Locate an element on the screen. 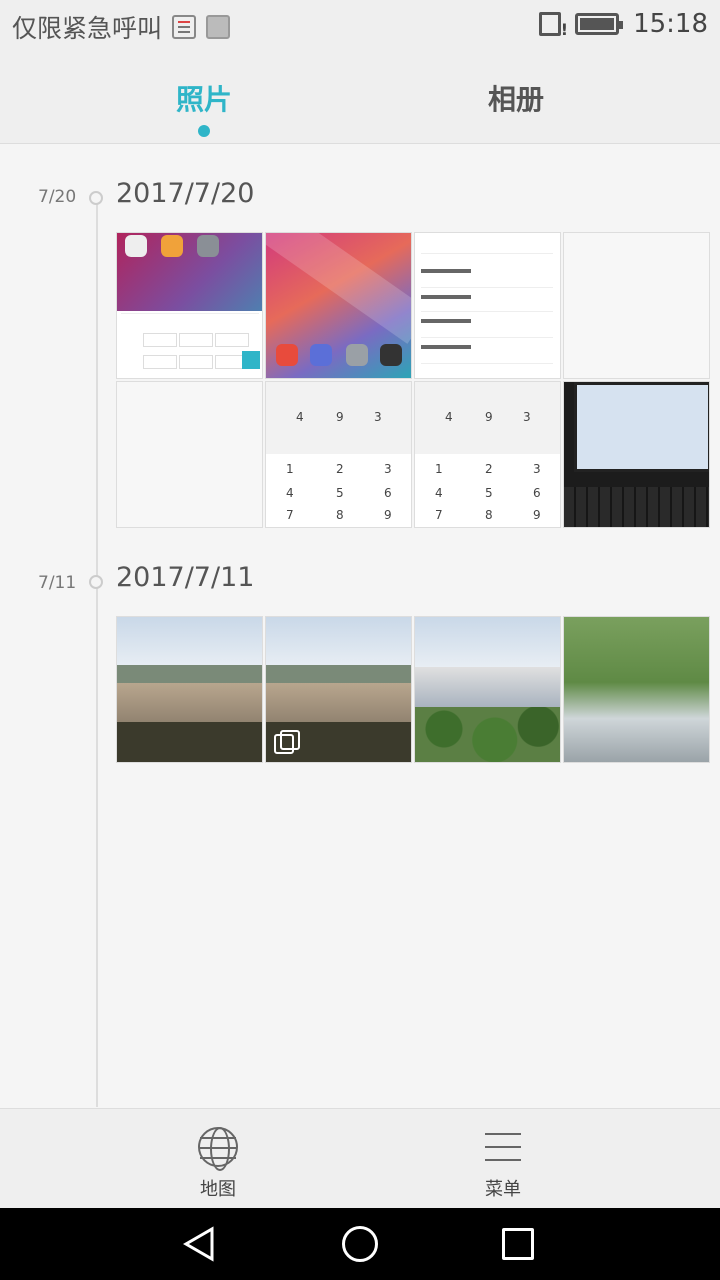 The height and width of the screenshot is (1280, 720). section-short-date: 7/20 is located at coordinates (57, 197).